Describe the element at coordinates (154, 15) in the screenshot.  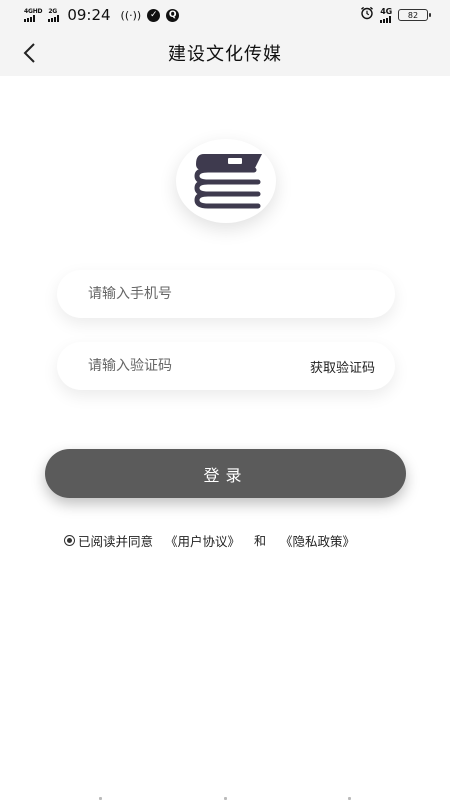
I see `check-circle-icon: ✓` at that location.